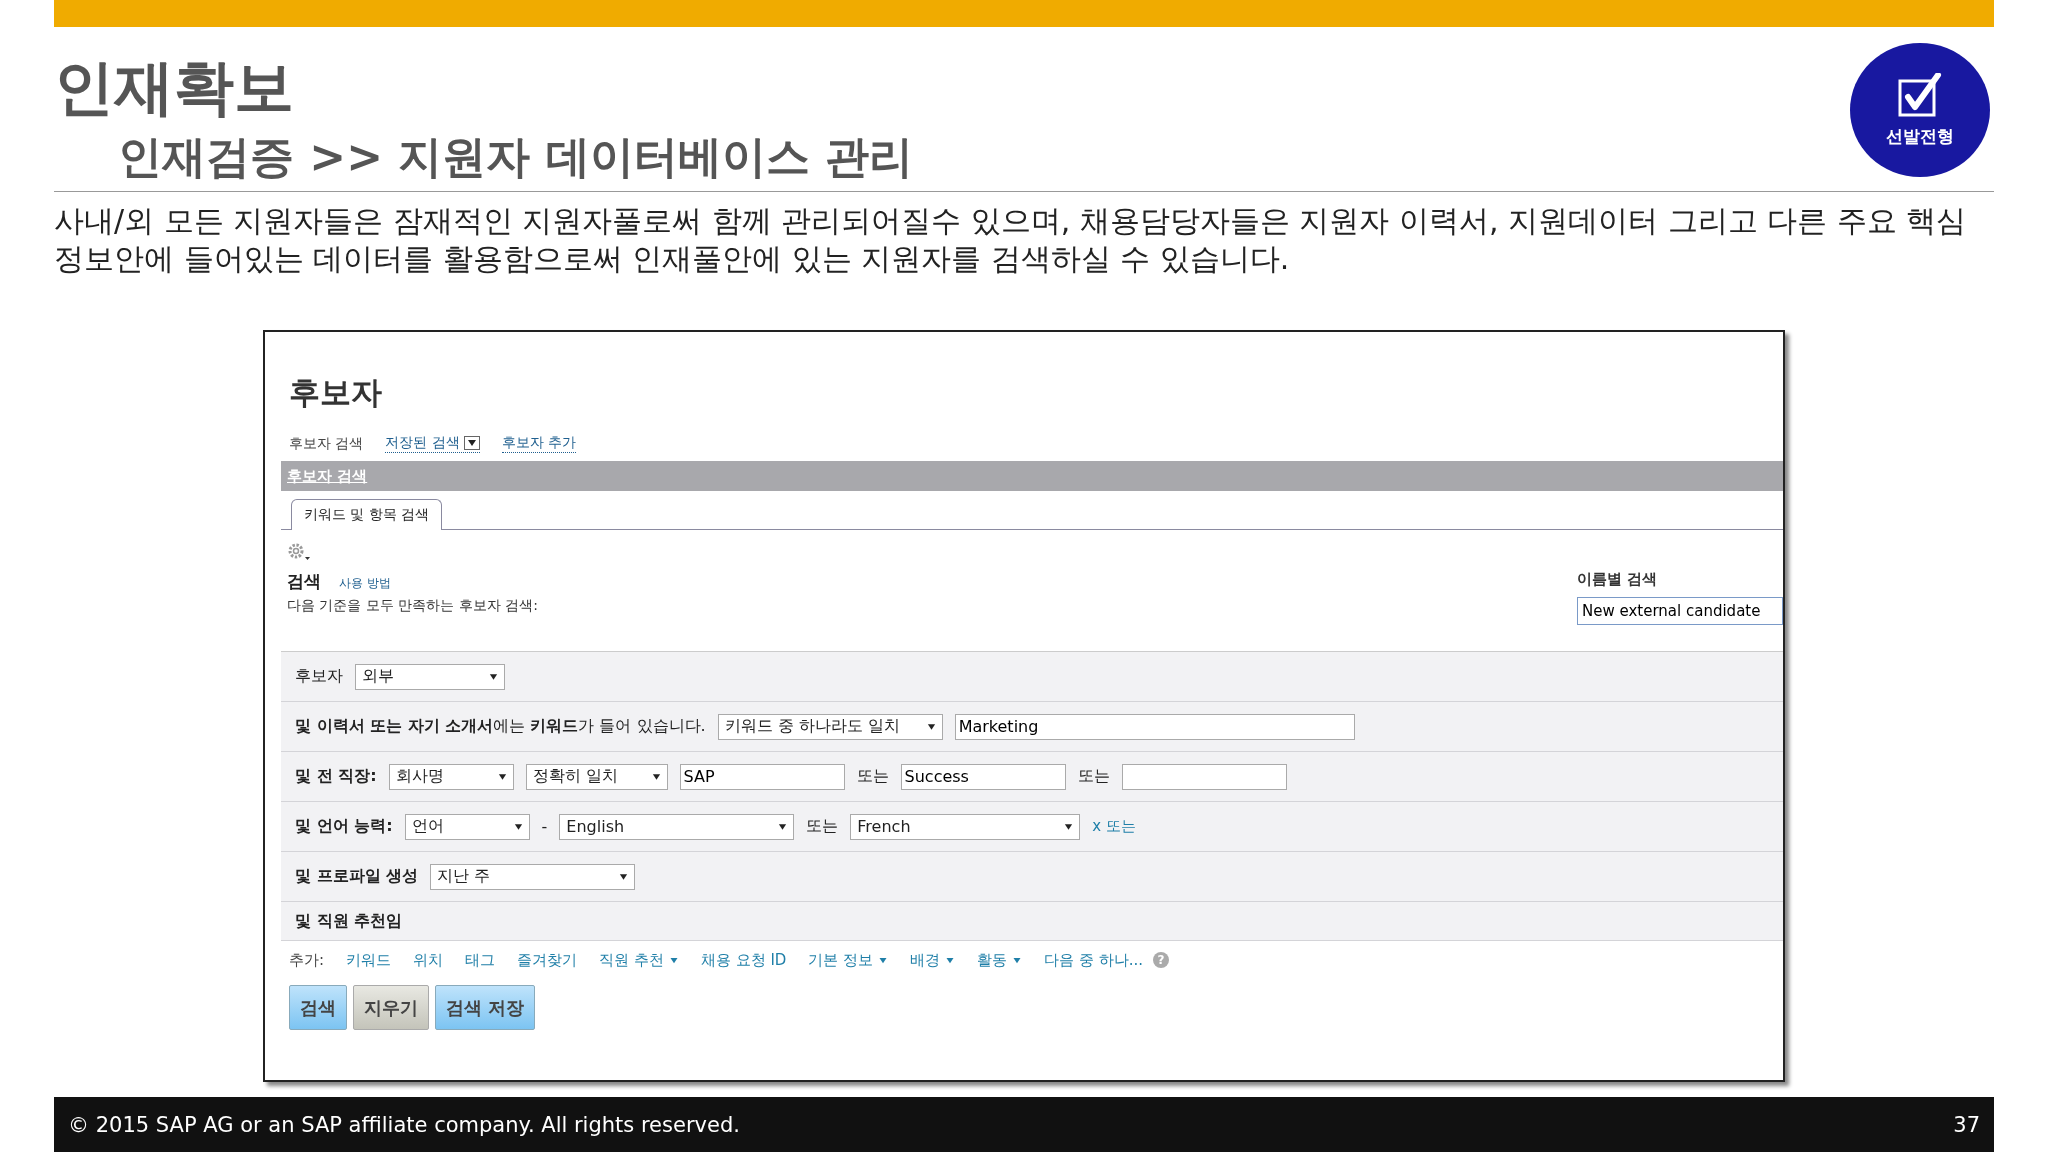 The image size is (2048, 1152). What do you see at coordinates (404, 1124) in the screenshot?
I see `copyright-text: © 2015 SAP AG or an SAP affiliate company. All rights reserved.` at bounding box center [404, 1124].